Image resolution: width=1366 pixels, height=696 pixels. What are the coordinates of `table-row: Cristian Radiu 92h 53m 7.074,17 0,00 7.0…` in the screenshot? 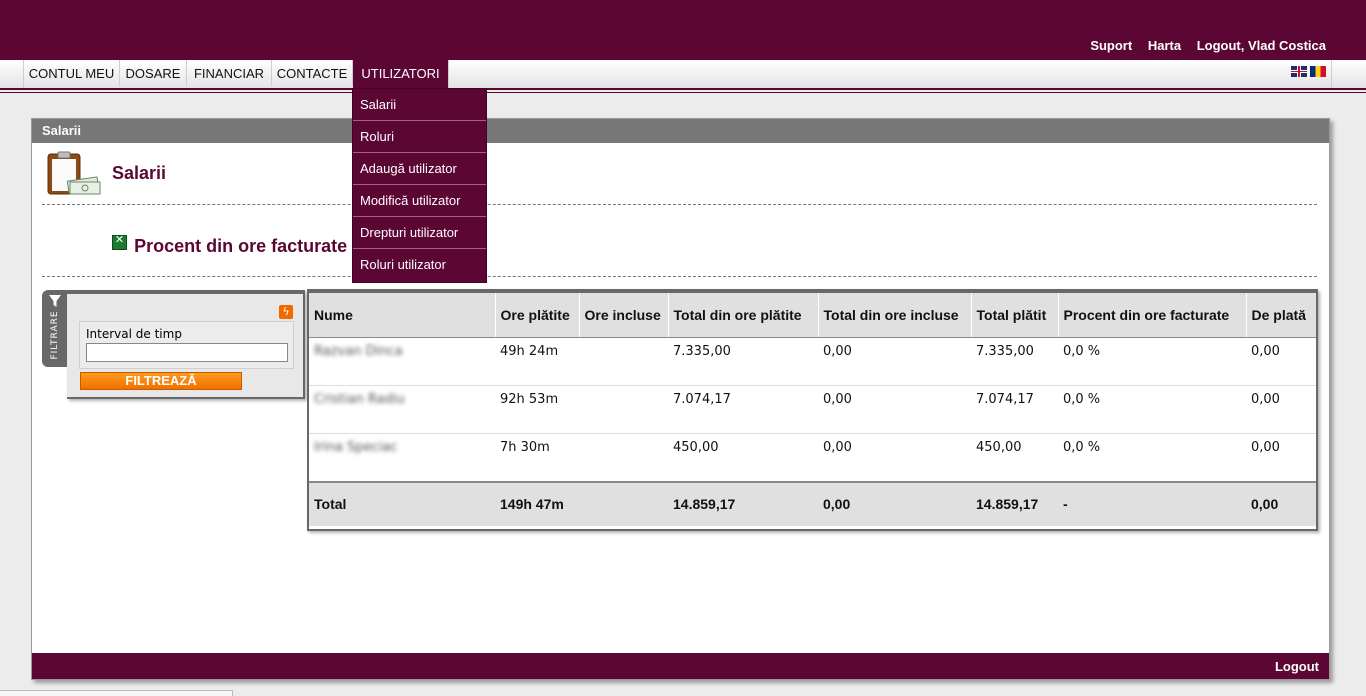 It's located at (812, 409).